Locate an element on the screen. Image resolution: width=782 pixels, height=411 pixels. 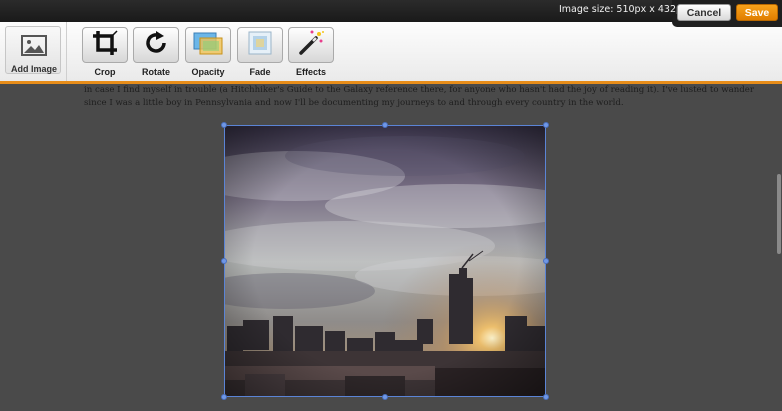
toolbar-notch is located at coordinates (727, 24).